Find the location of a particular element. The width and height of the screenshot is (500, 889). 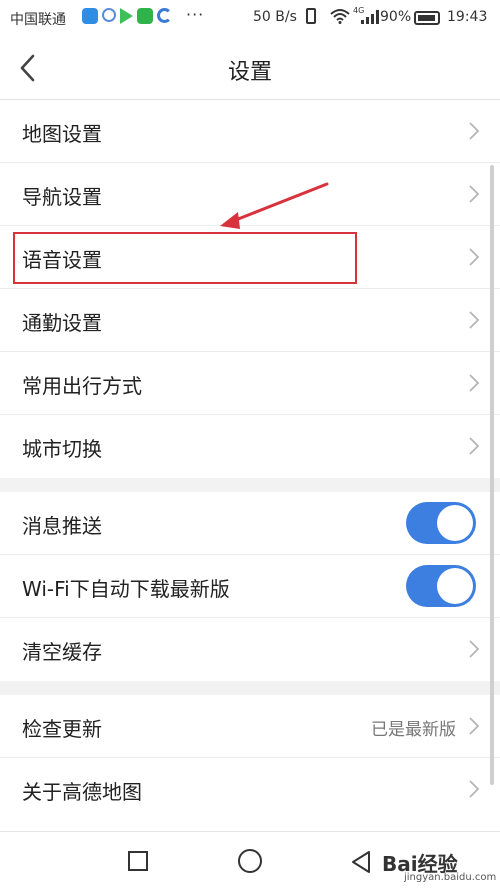

system-navigation-bar: Bai经验 jingyan.baidu.com is located at coordinates (250, 860).